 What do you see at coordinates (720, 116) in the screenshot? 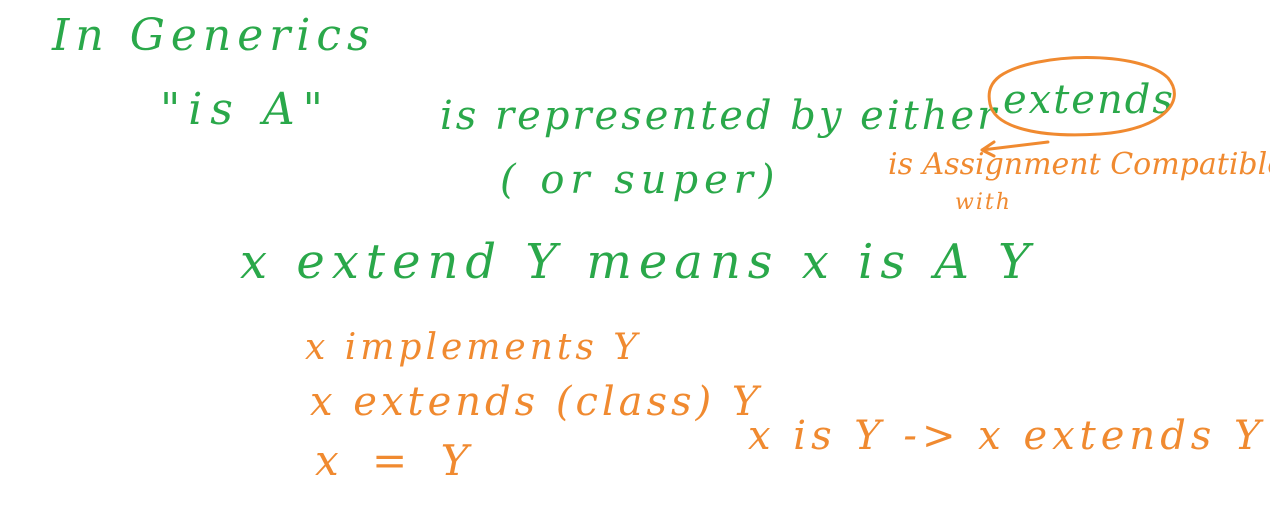
I see `represented-by-text: is represented by either` at bounding box center [720, 116].